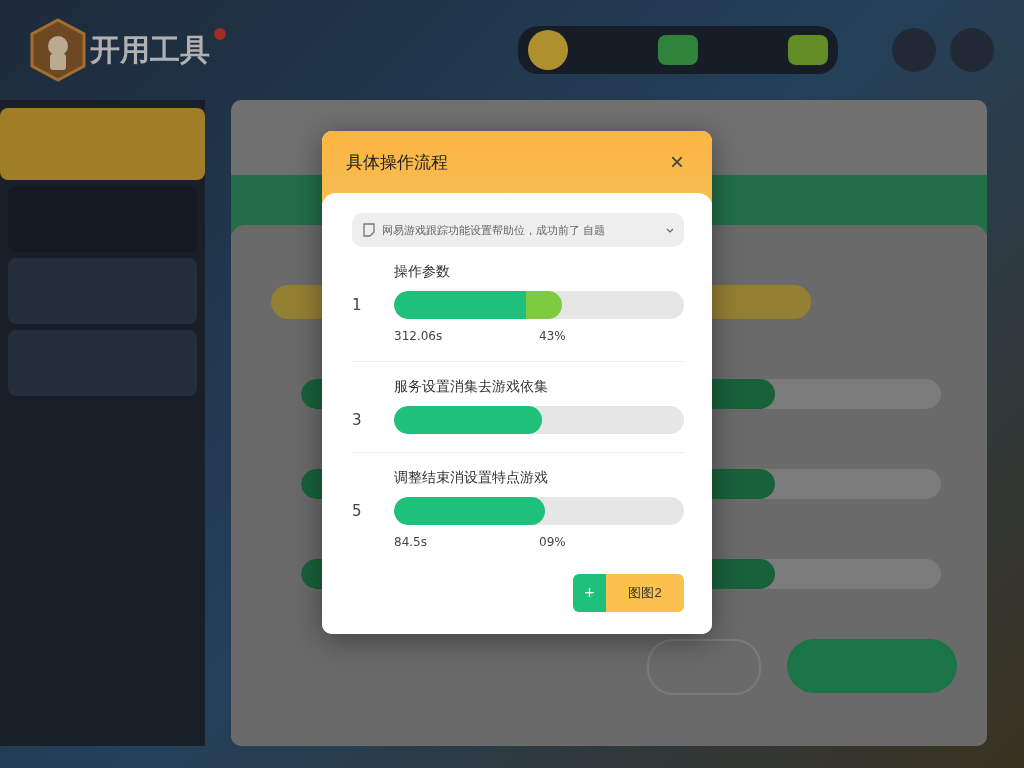 The height and width of the screenshot is (768, 1024). What do you see at coordinates (357, 511) in the screenshot?
I see `step-number: 5` at bounding box center [357, 511].